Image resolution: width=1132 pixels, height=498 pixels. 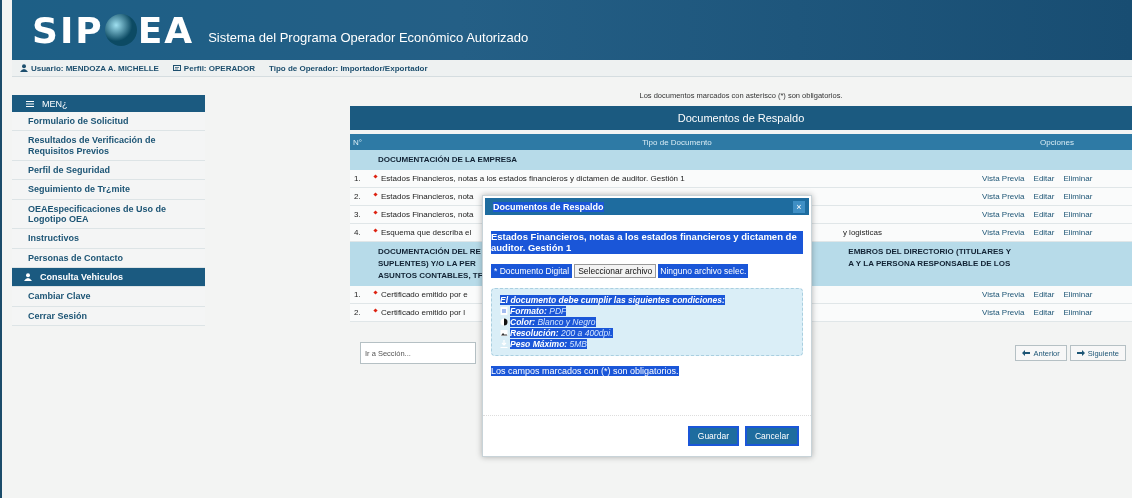 I want to click on close-button: ×, so click(x=799, y=206).